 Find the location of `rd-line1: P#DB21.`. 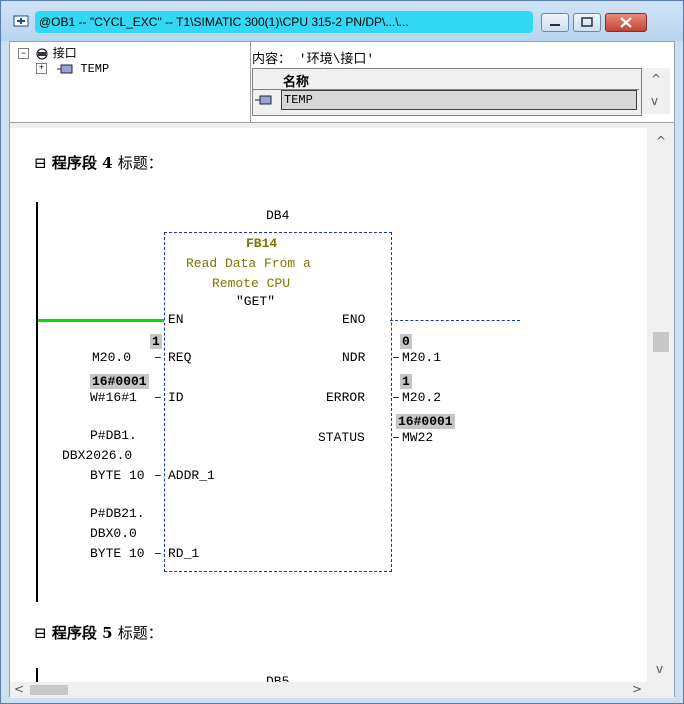

rd-line1: P#DB21. is located at coordinates (117, 513).